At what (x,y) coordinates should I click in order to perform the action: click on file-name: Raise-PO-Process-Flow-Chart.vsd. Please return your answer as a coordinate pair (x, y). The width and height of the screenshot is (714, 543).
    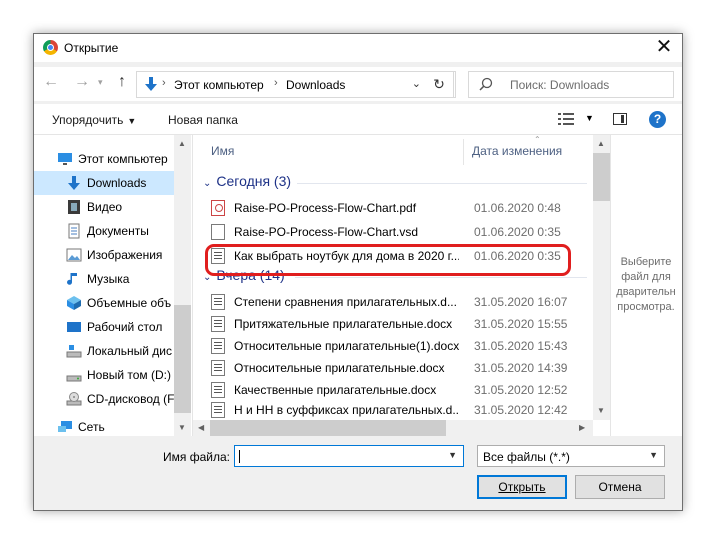
    Looking at the image, I should click on (326, 232).